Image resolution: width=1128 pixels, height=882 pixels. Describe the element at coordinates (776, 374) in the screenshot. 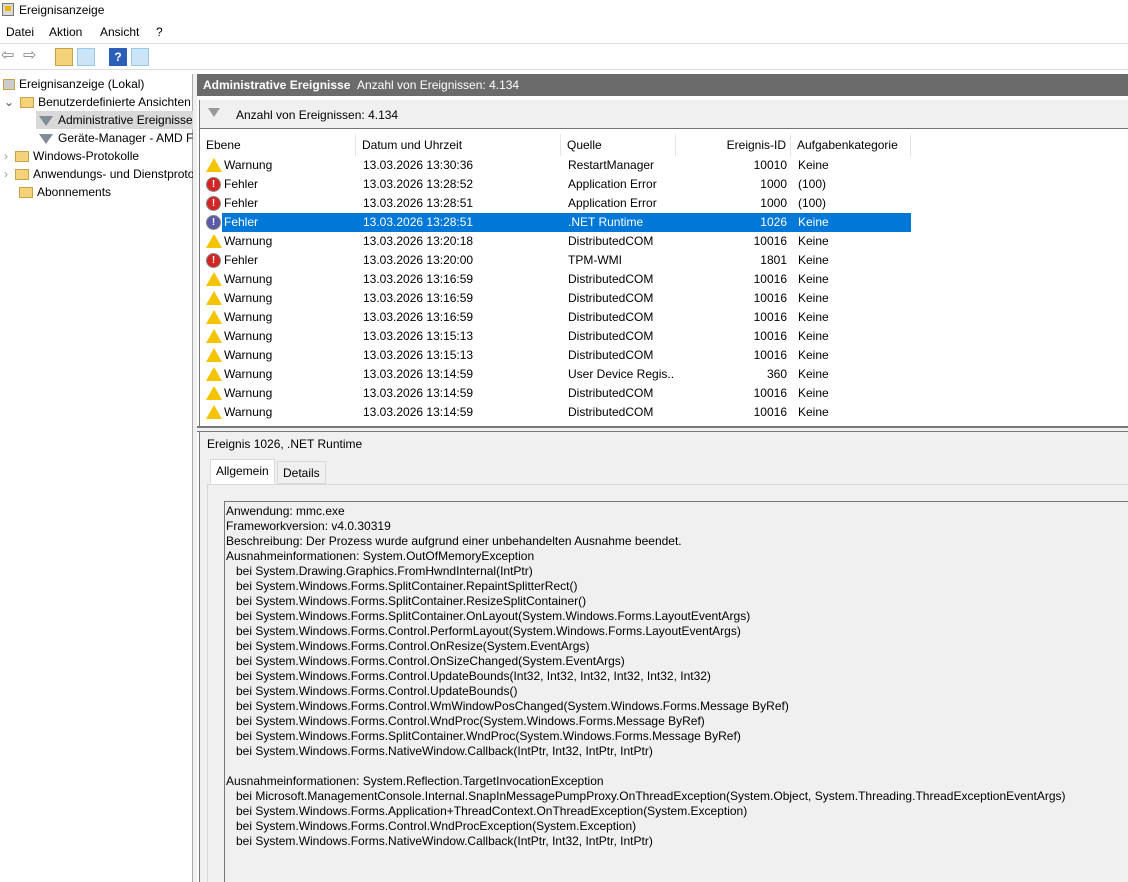

I see `cell-event-id: 360` at that location.